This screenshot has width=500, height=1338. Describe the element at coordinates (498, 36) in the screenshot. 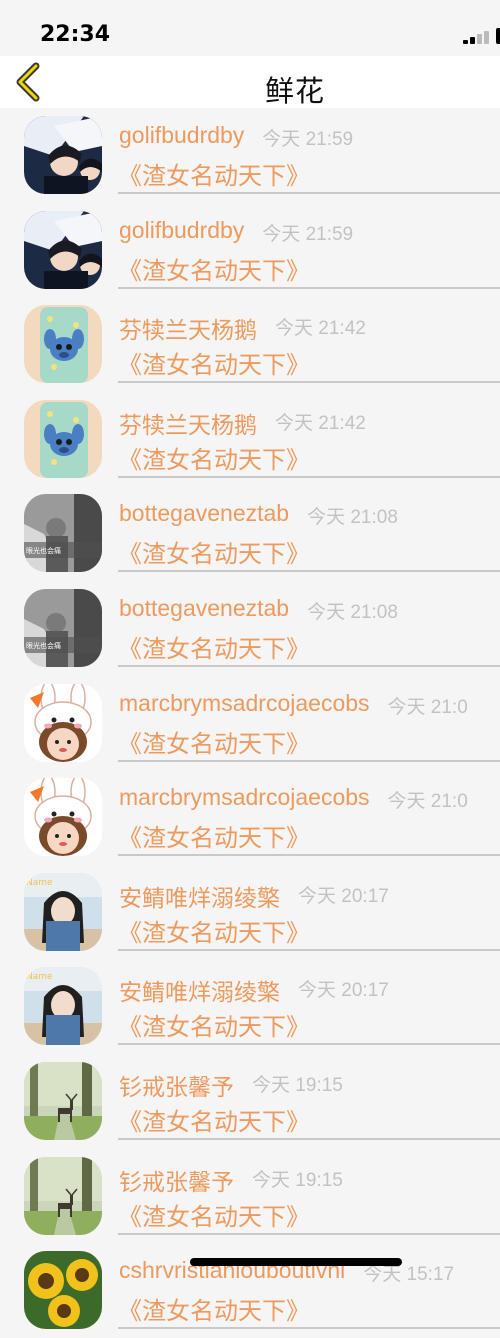

I see `battery-icon` at that location.